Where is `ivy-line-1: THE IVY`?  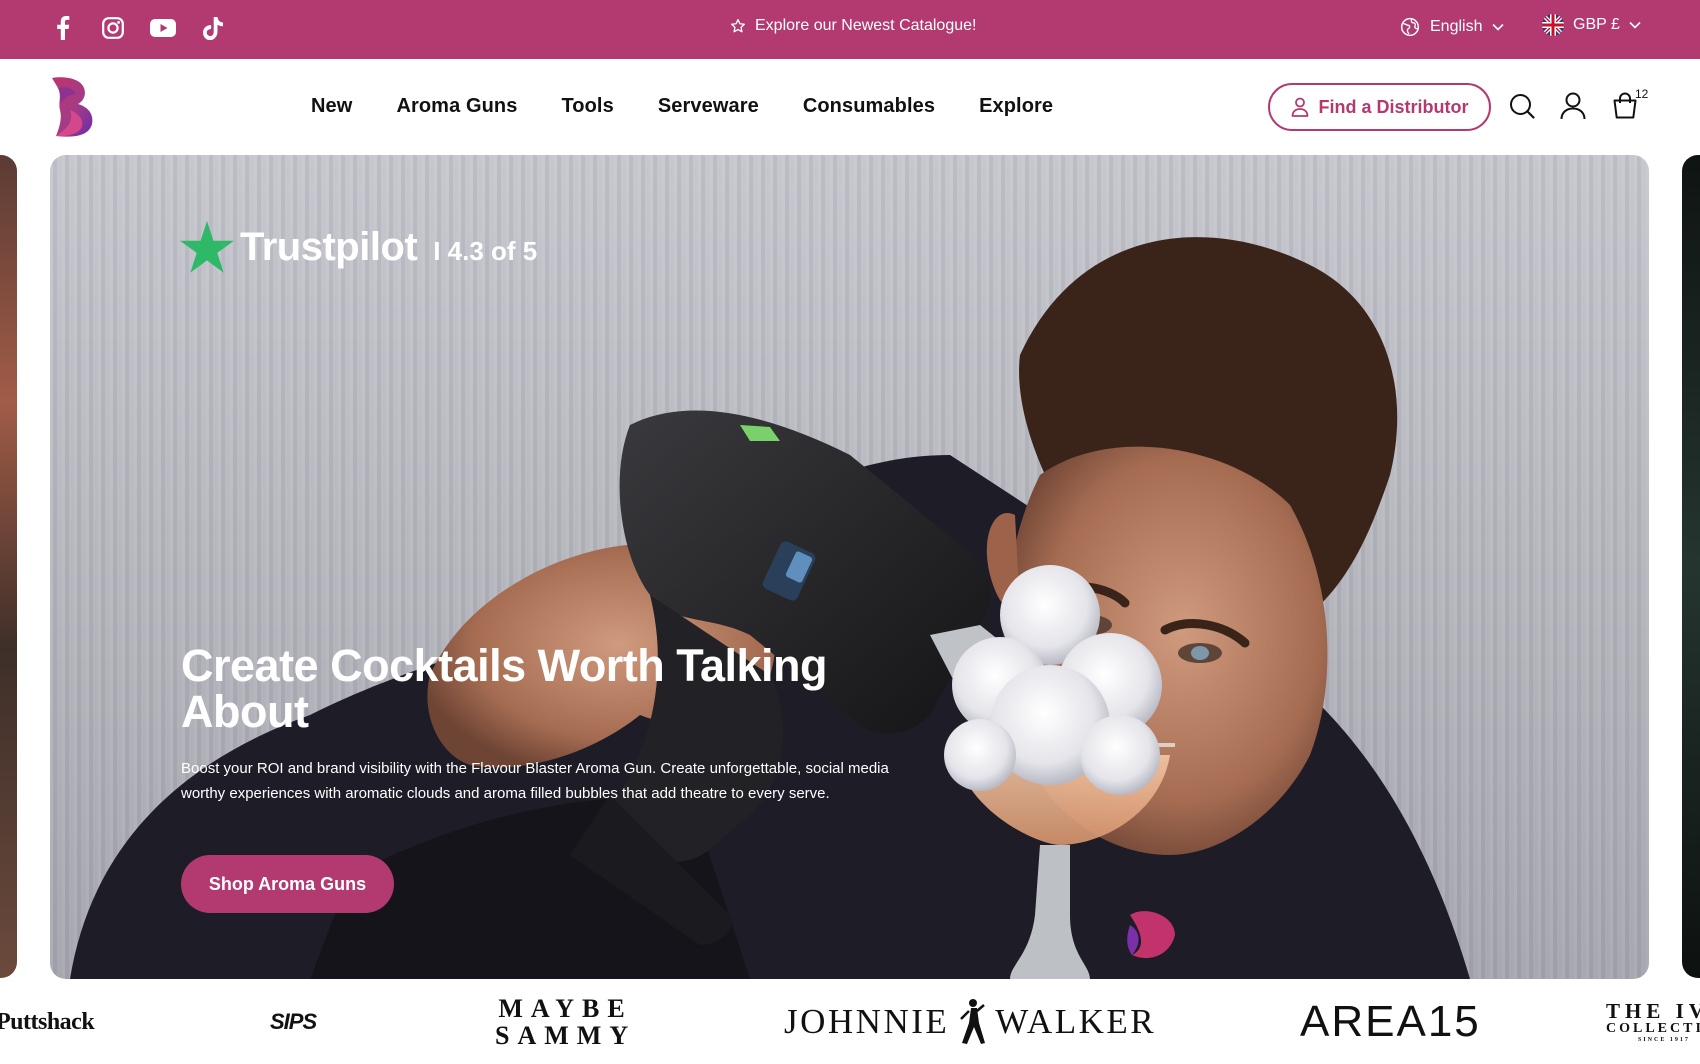 ivy-line-1: THE IVY is located at coordinates (1653, 1011).